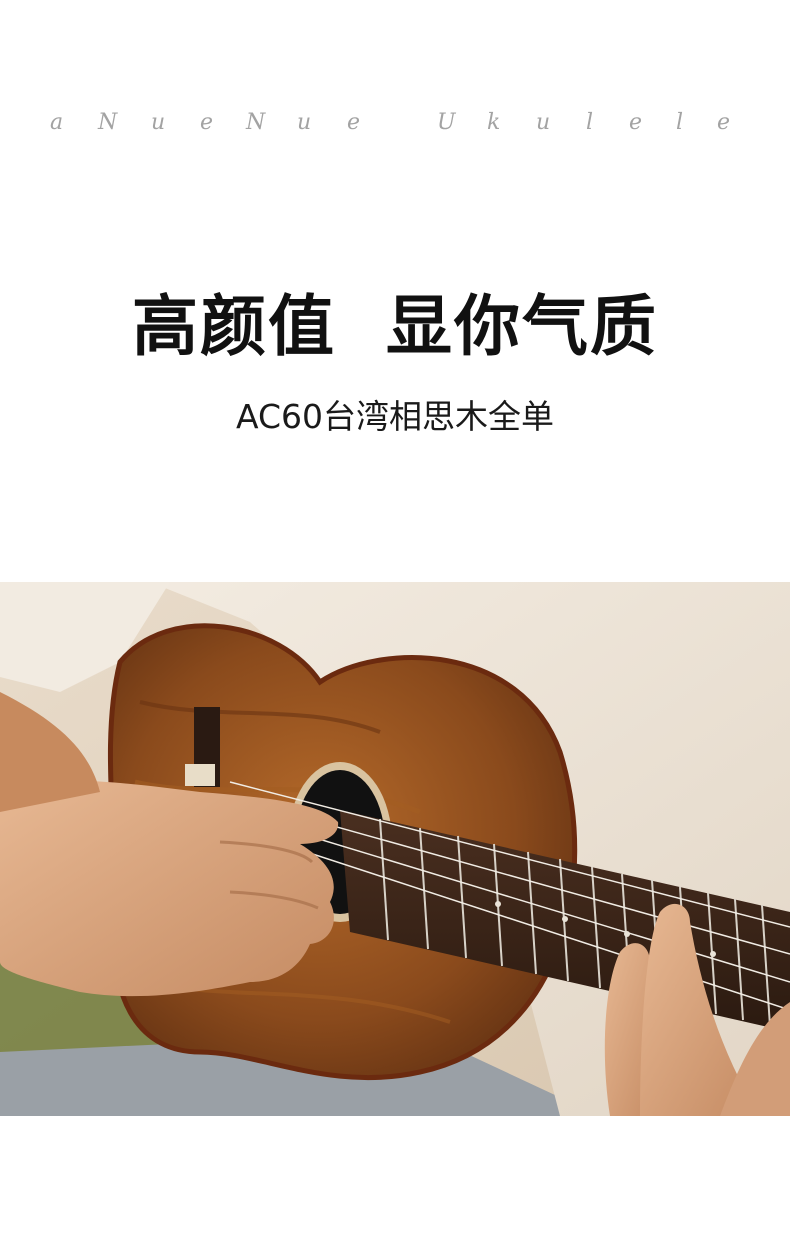 The image size is (790, 1234). What do you see at coordinates (57, 122) in the screenshot?
I see `brand-letter: a` at bounding box center [57, 122].